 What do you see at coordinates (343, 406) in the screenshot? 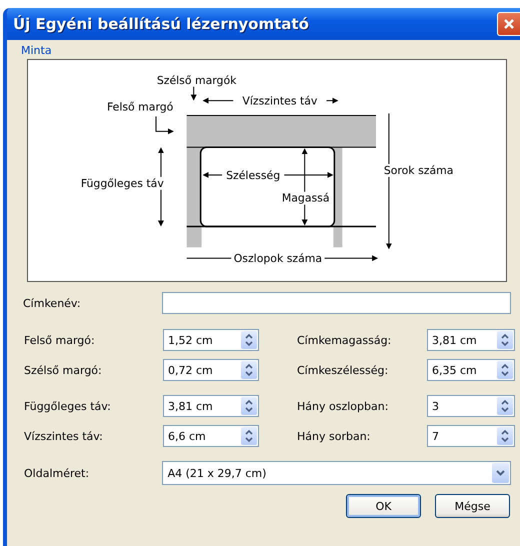
I see `field-label: Hány oszlopban:` at bounding box center [343, 406].